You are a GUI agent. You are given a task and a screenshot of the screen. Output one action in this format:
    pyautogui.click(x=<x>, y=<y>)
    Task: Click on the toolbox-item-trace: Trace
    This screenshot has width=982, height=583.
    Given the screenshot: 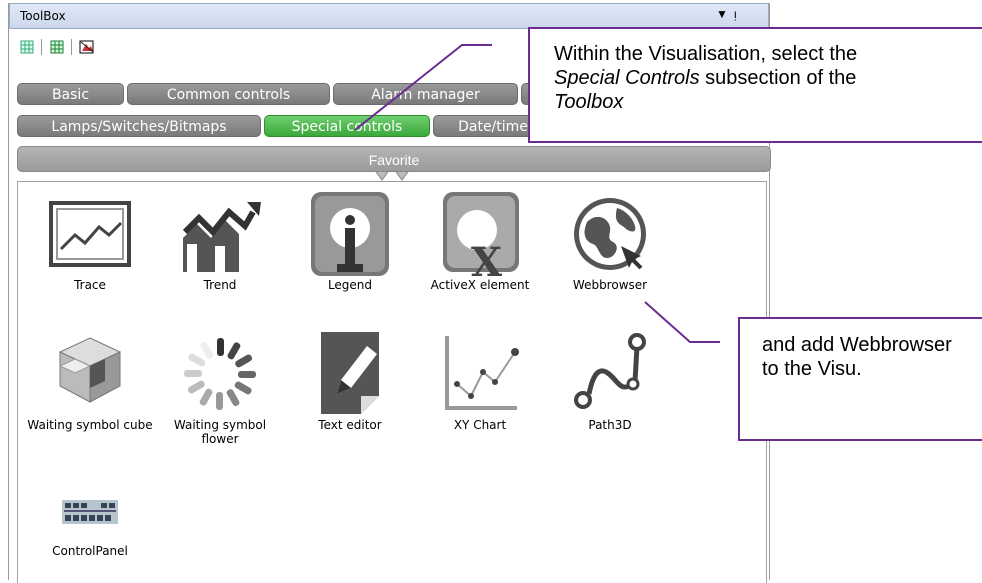 What is the action you would take?
    pyautogui.click(x=90, y=242)
    